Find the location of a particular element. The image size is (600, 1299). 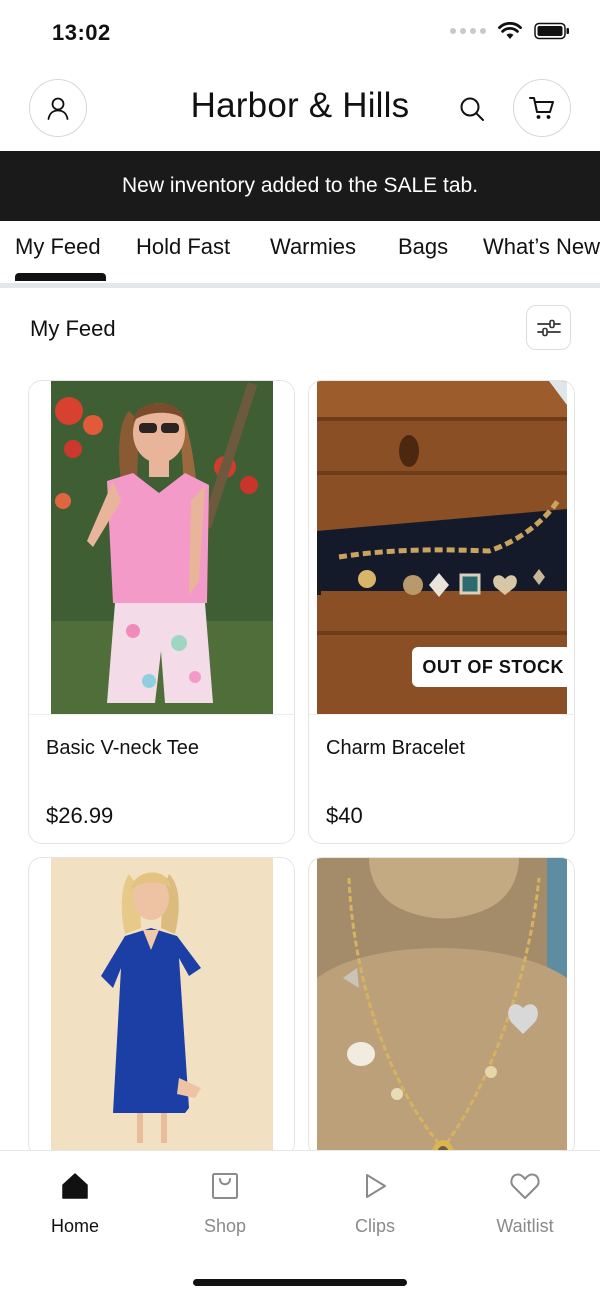

sliders-icon is located at coordinates (548, 327).